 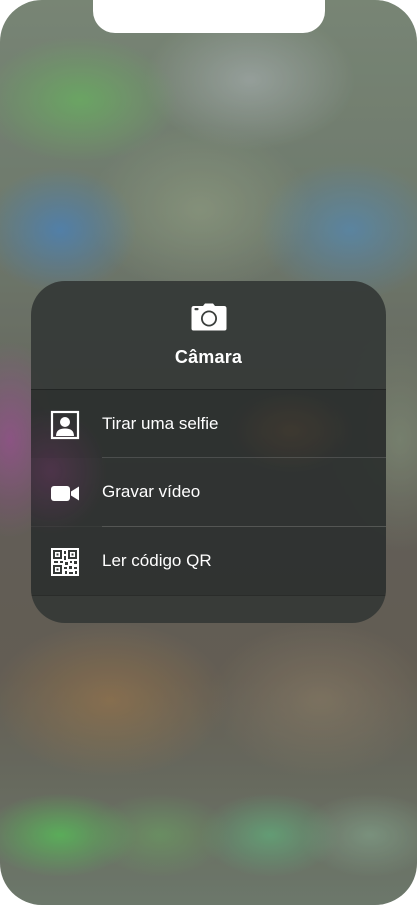 I want to click on video-camera-icon, so click(x=65, y=493).